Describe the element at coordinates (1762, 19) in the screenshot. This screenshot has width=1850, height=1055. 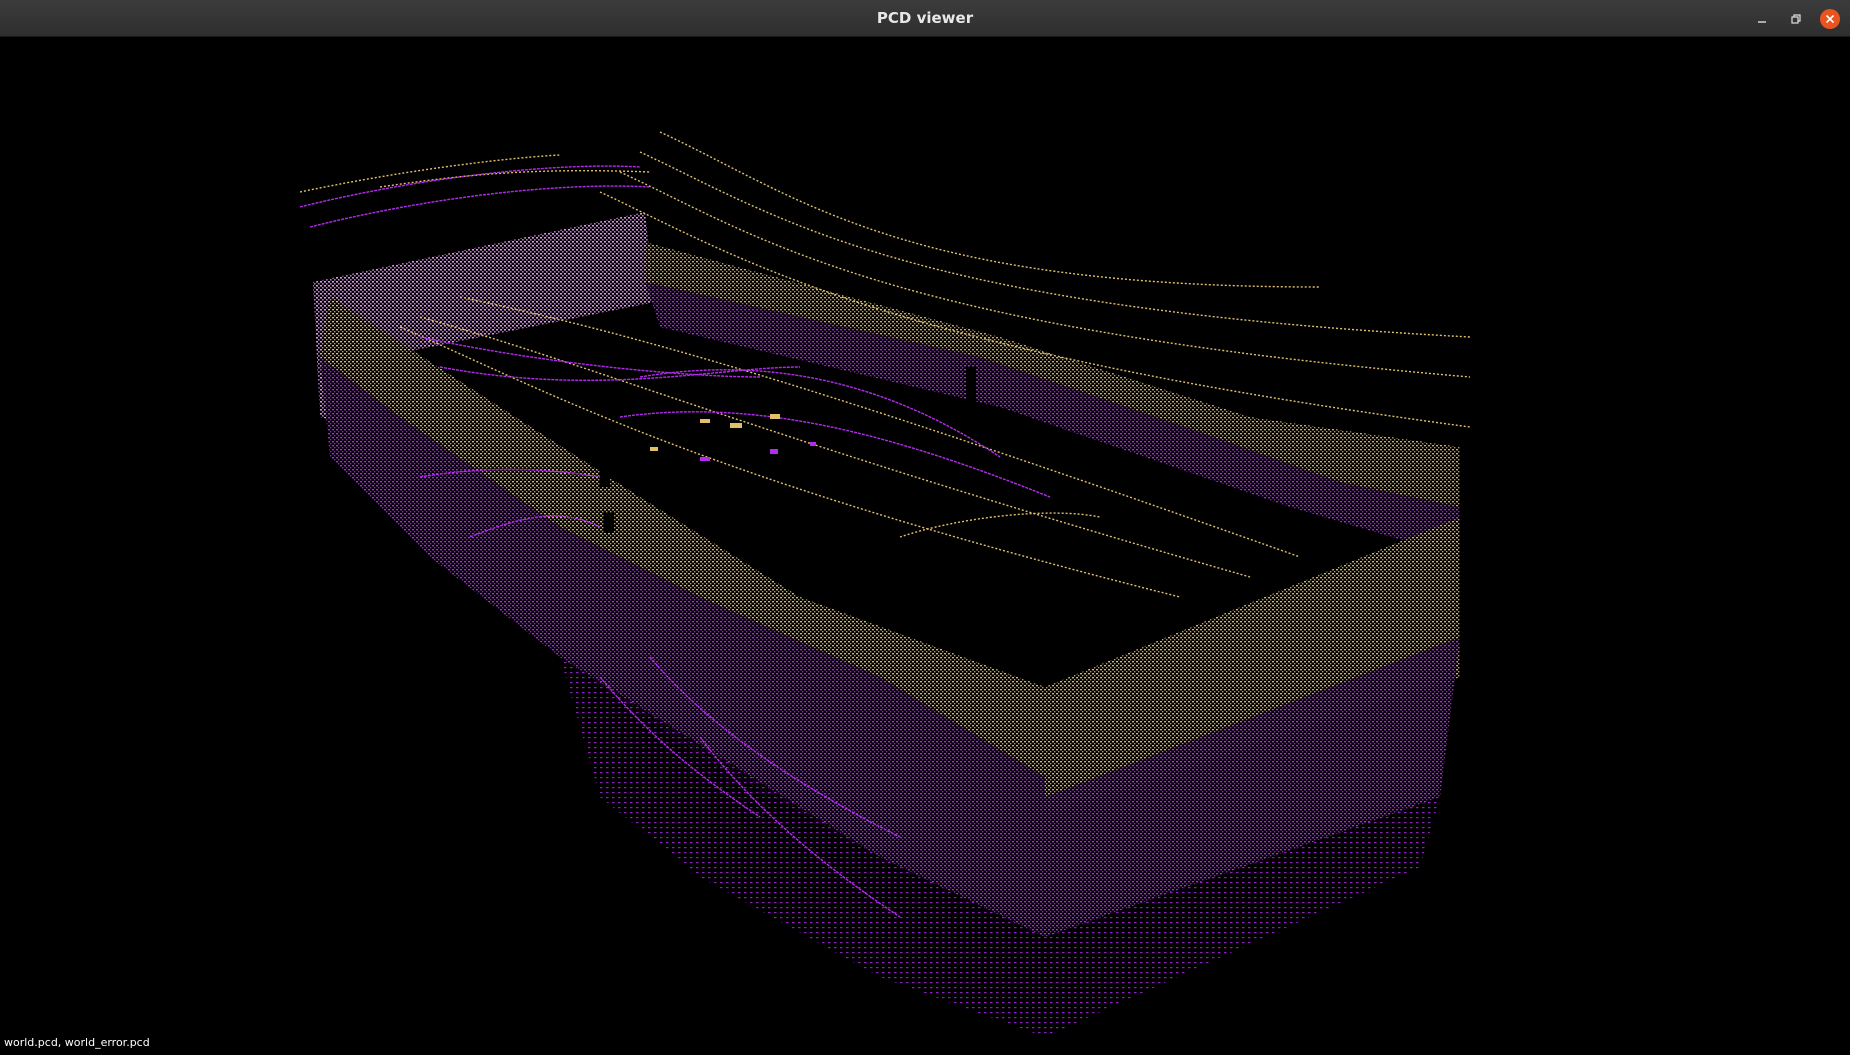
I see `minimize-button` at that location.